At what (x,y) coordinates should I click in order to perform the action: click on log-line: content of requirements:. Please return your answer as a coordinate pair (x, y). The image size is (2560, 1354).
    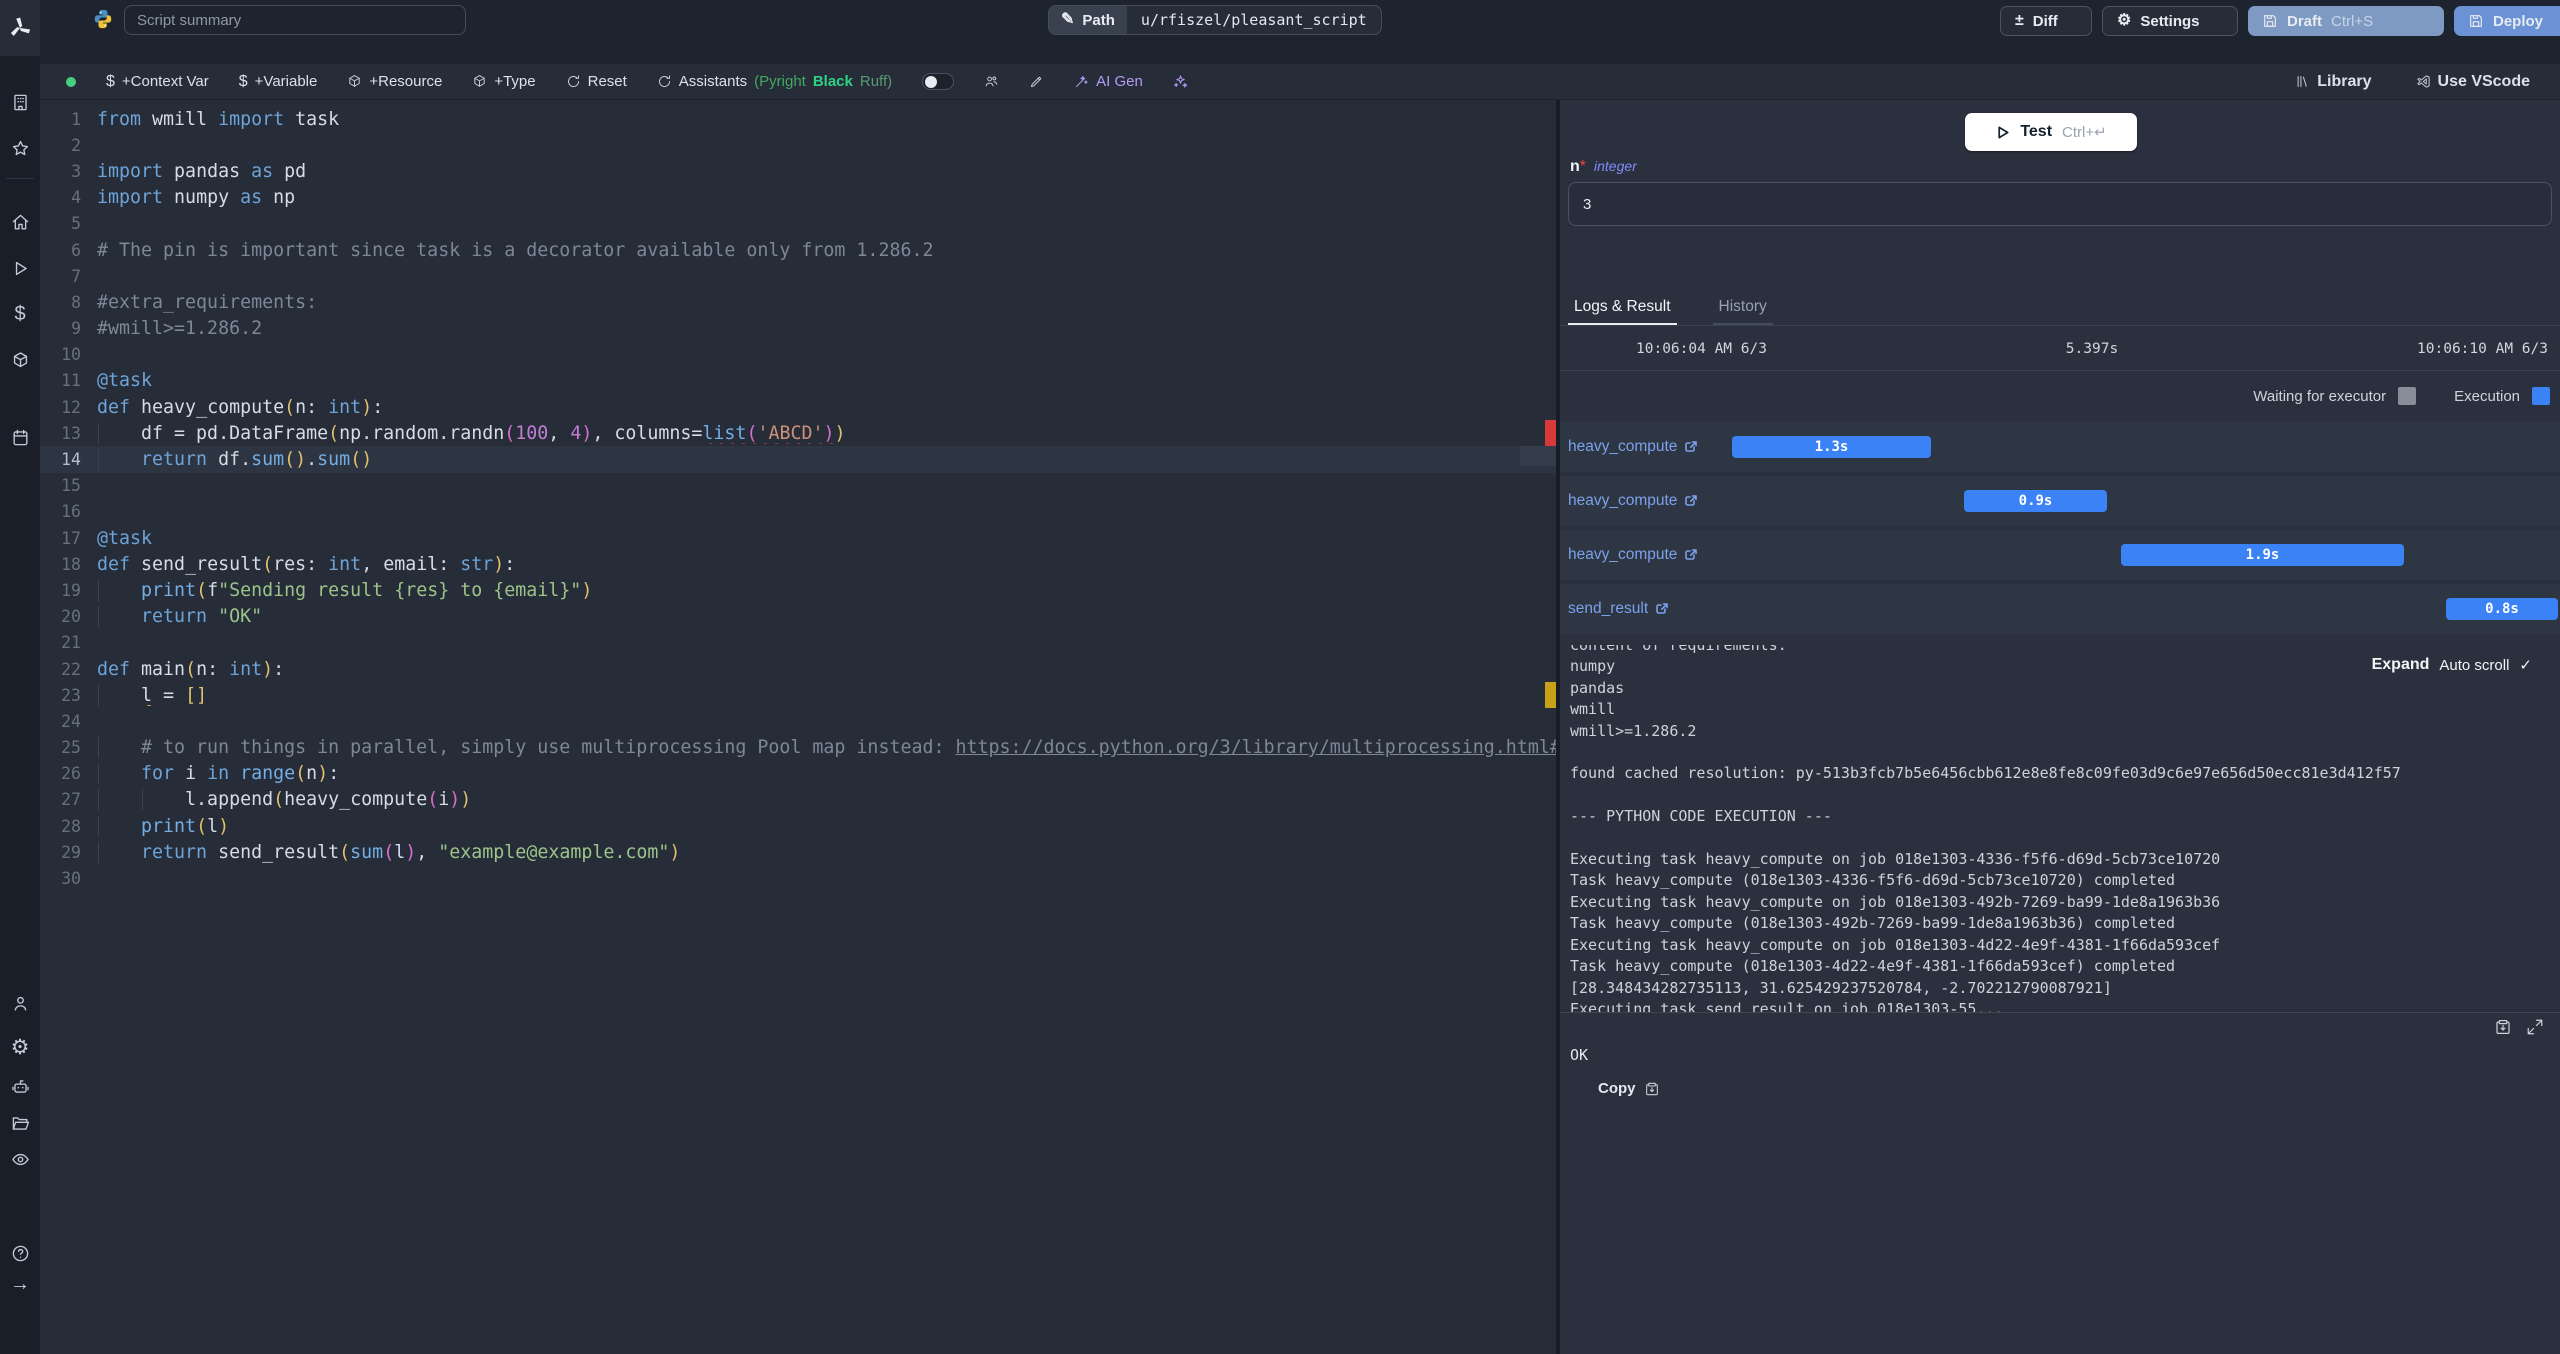
    Looking at the image, I should click on (1678, 649).